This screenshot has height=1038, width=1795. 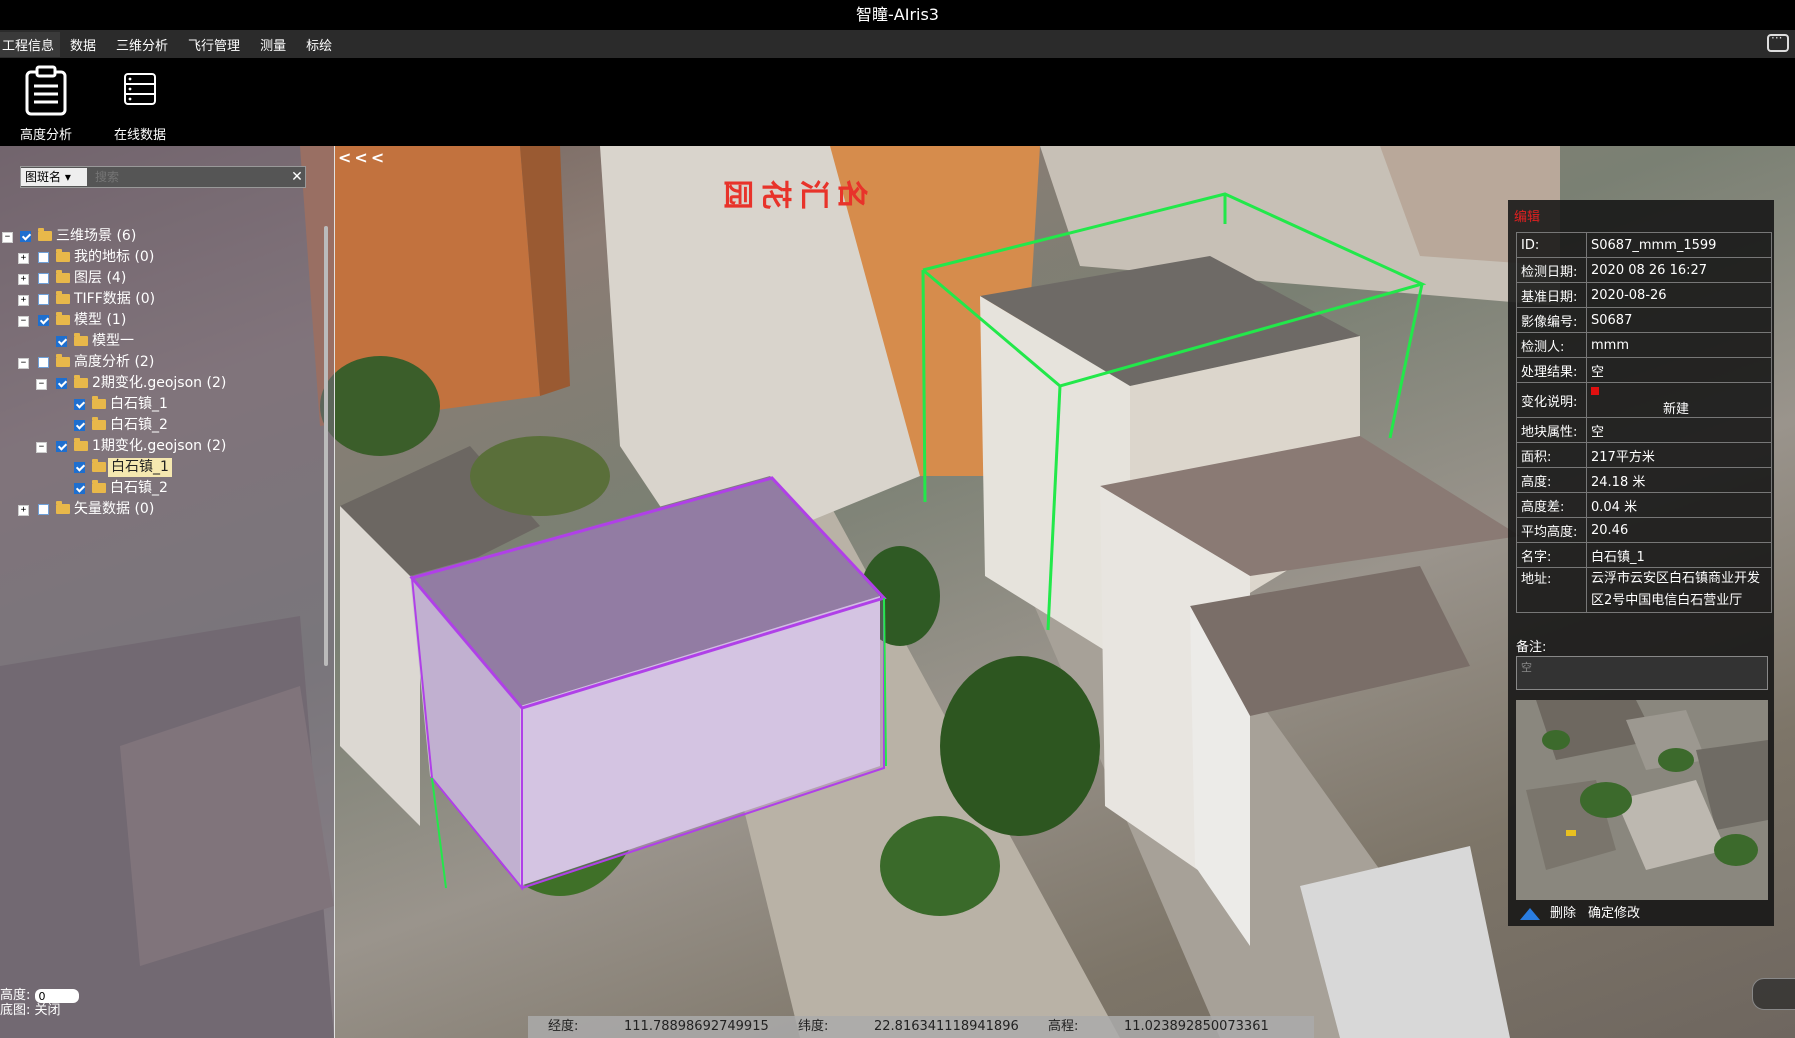 What do you see at coordinates (1531, 647) in the screenshot?
I see `remark-label: 备注:` at bounding box center [1531, 647].